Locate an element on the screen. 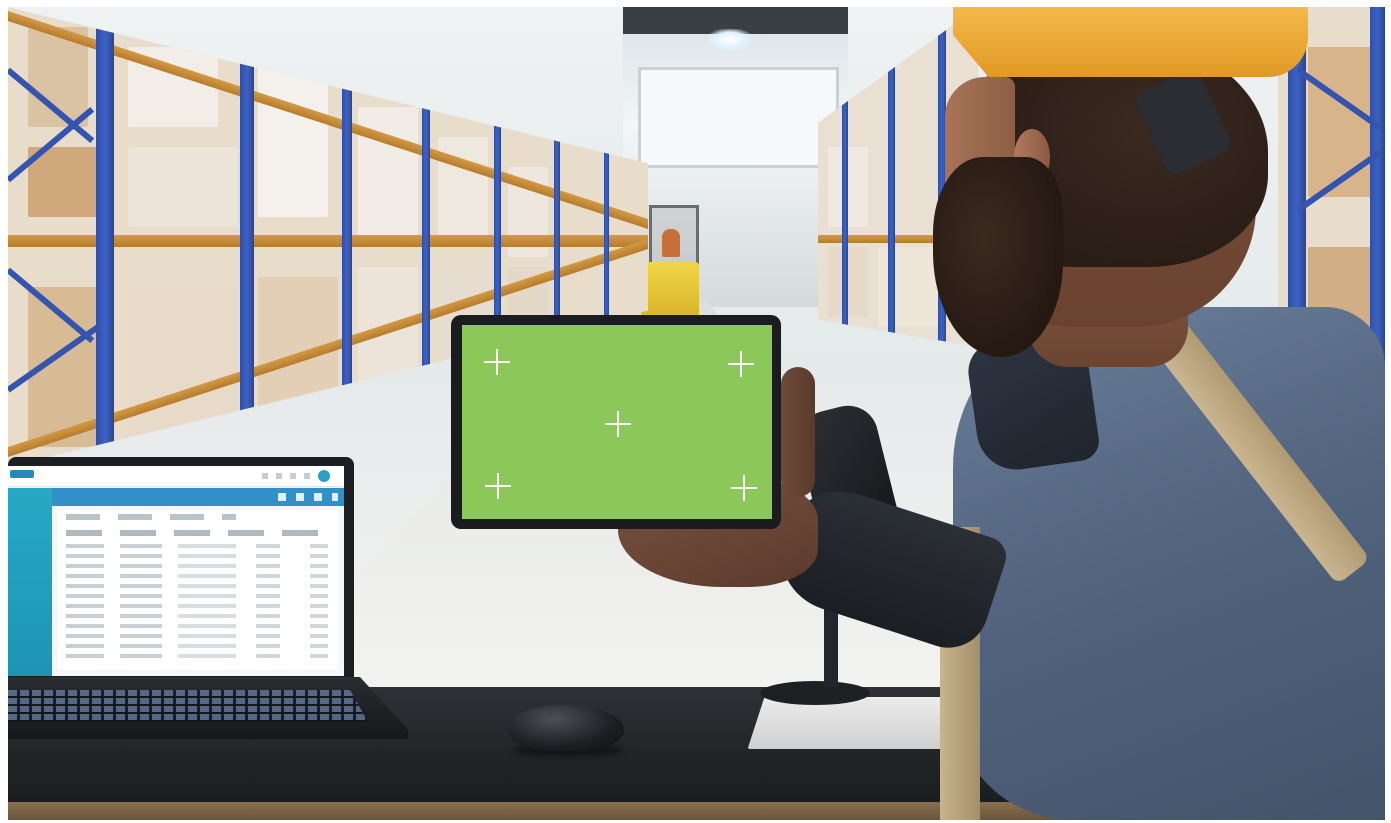  tablet-green-screen is located at coordinates (617, 422).